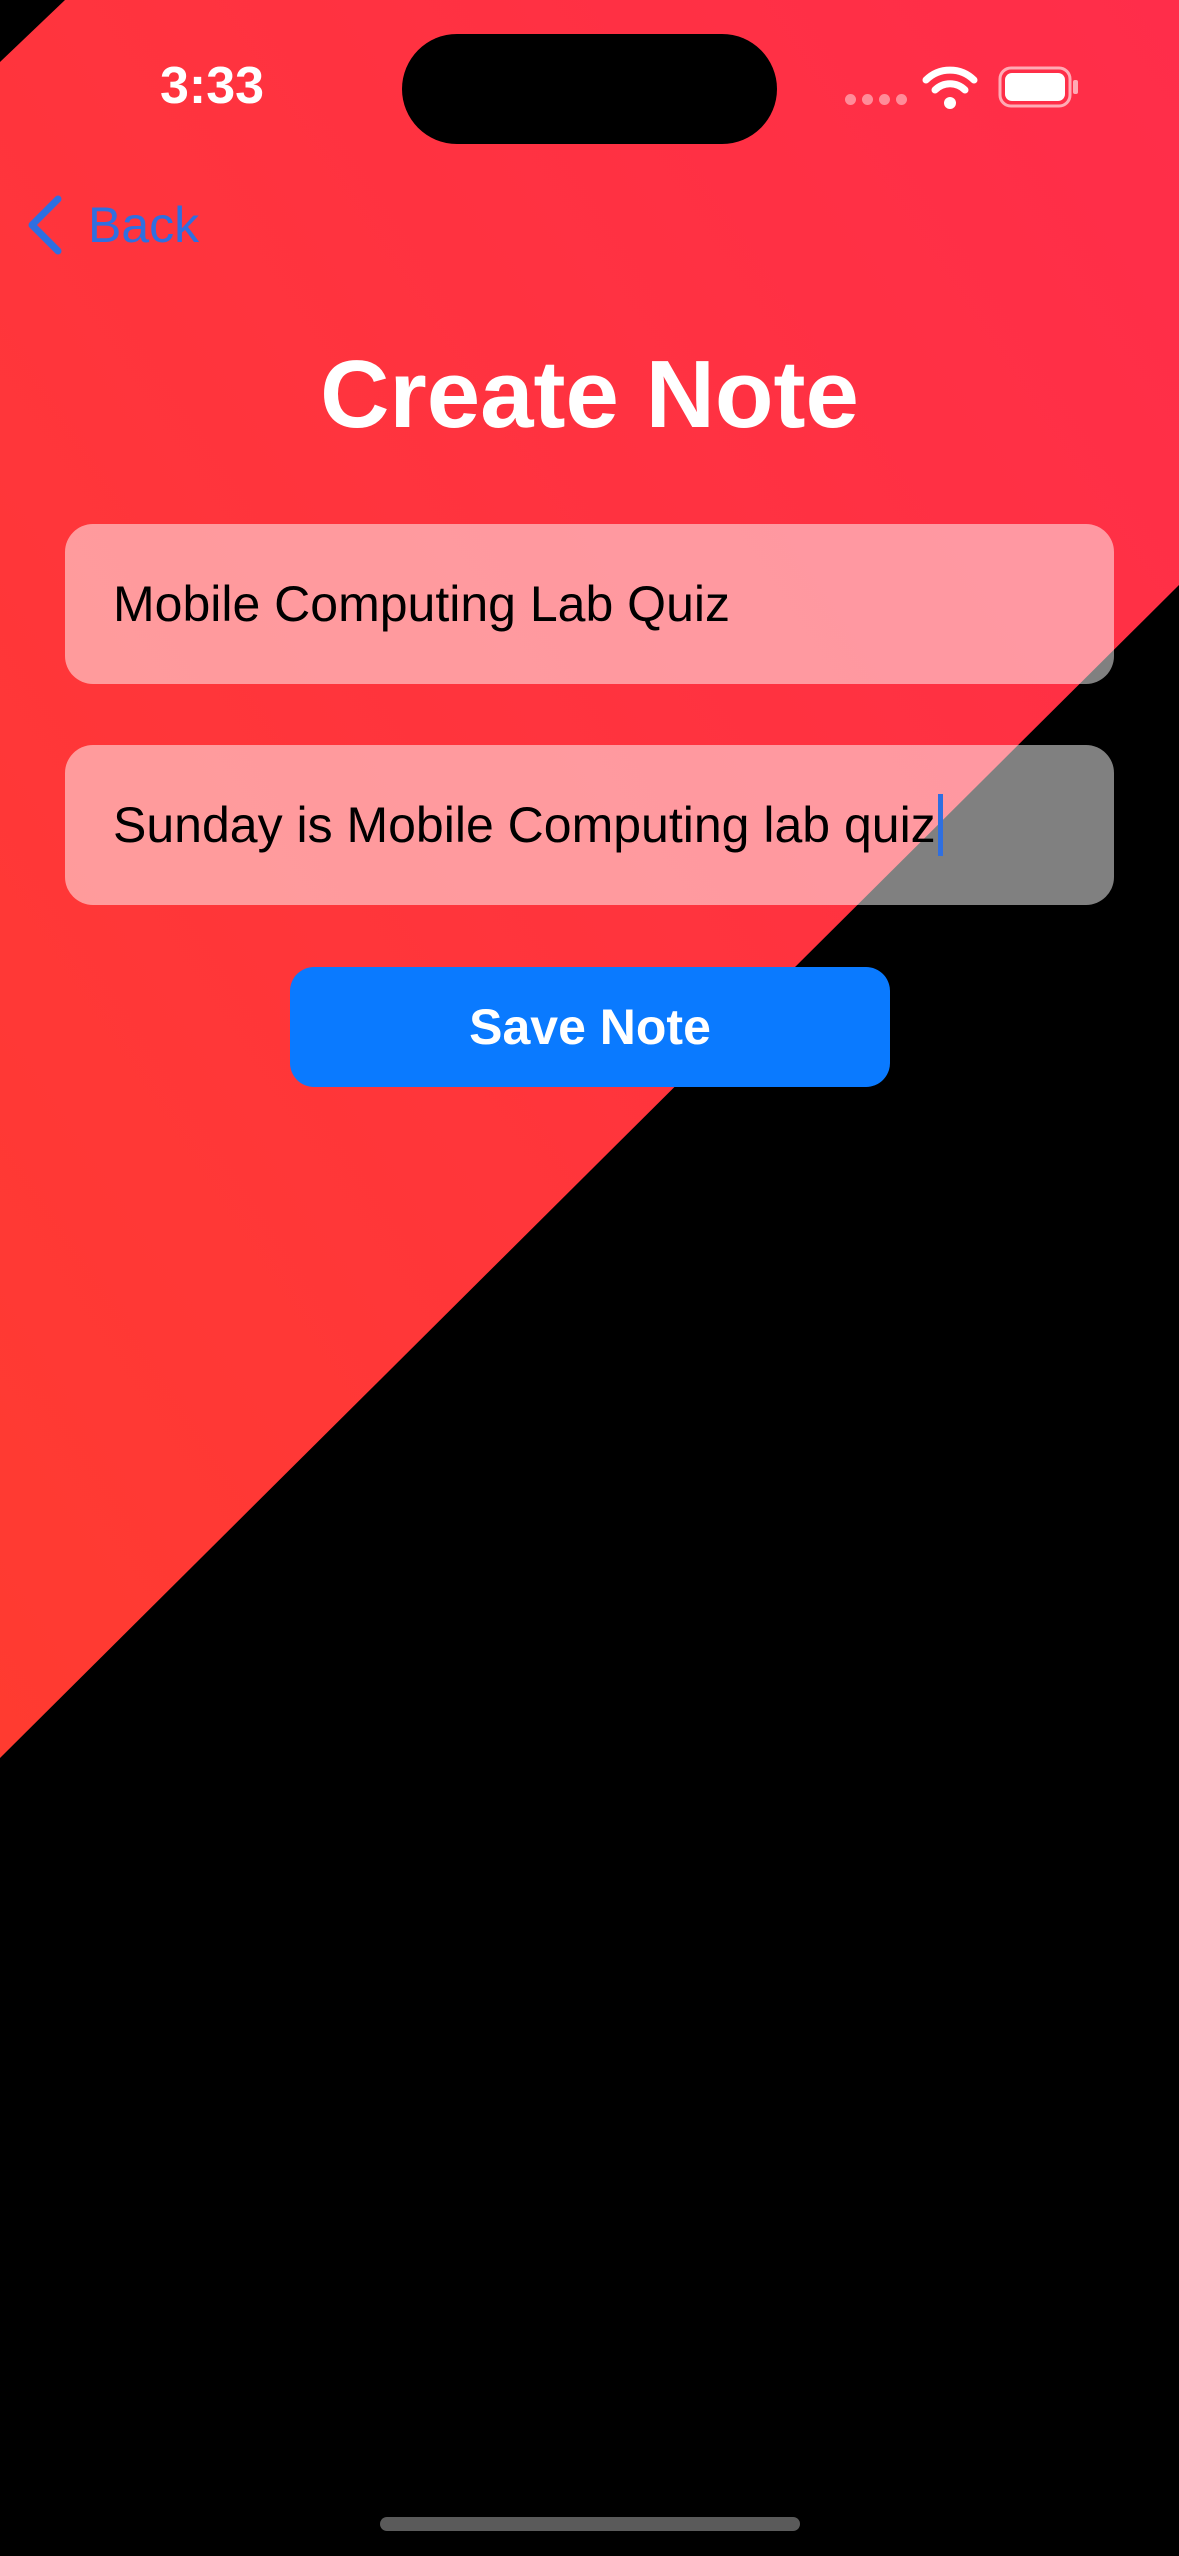  I want to click on home-indicator, so click(590, 2524).